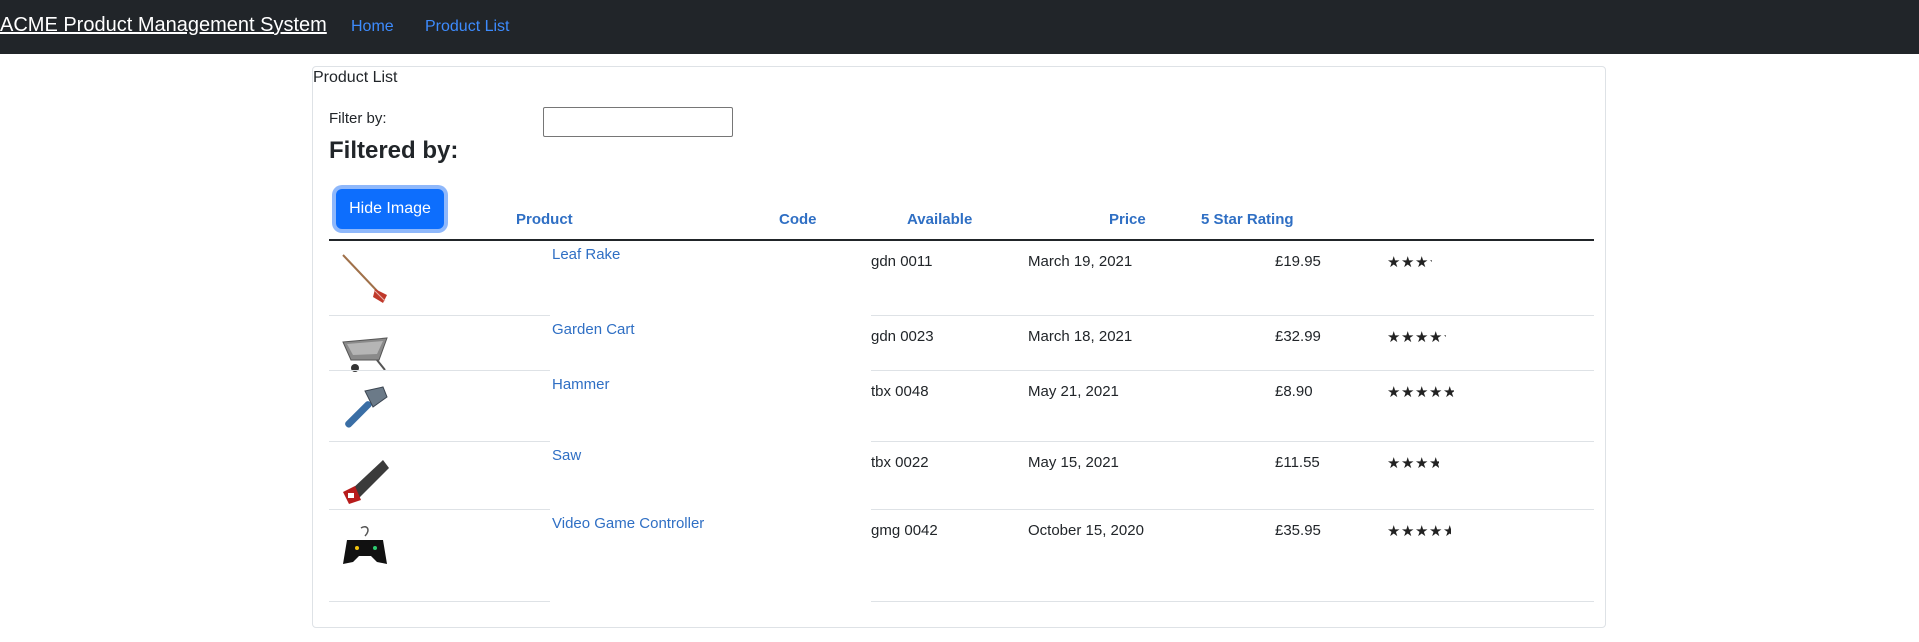 The image size is (1919, 642). I want to click on product-price: £11.55, so click(1297, 462).